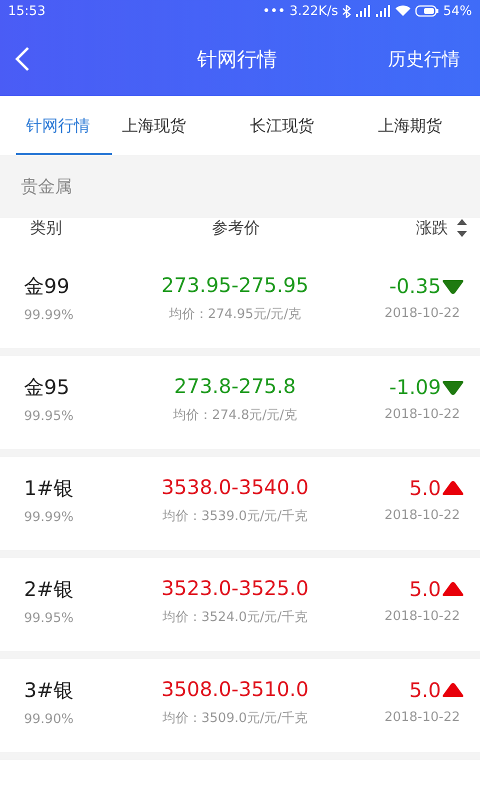  I want to click on average-price: 均价：3539.0元/元/千克, so click(235, 516).